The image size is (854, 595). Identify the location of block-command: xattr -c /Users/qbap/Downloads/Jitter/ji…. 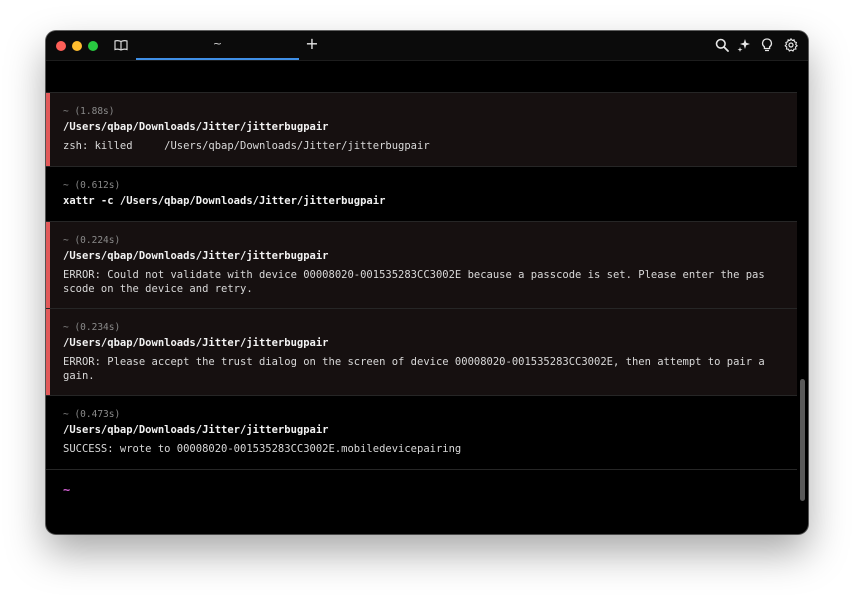
(224, 201).